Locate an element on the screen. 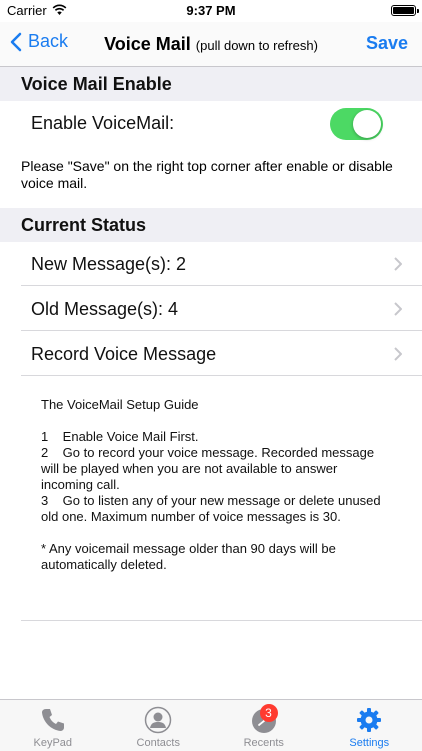  gear-icon is located at coordinates (369, 720).